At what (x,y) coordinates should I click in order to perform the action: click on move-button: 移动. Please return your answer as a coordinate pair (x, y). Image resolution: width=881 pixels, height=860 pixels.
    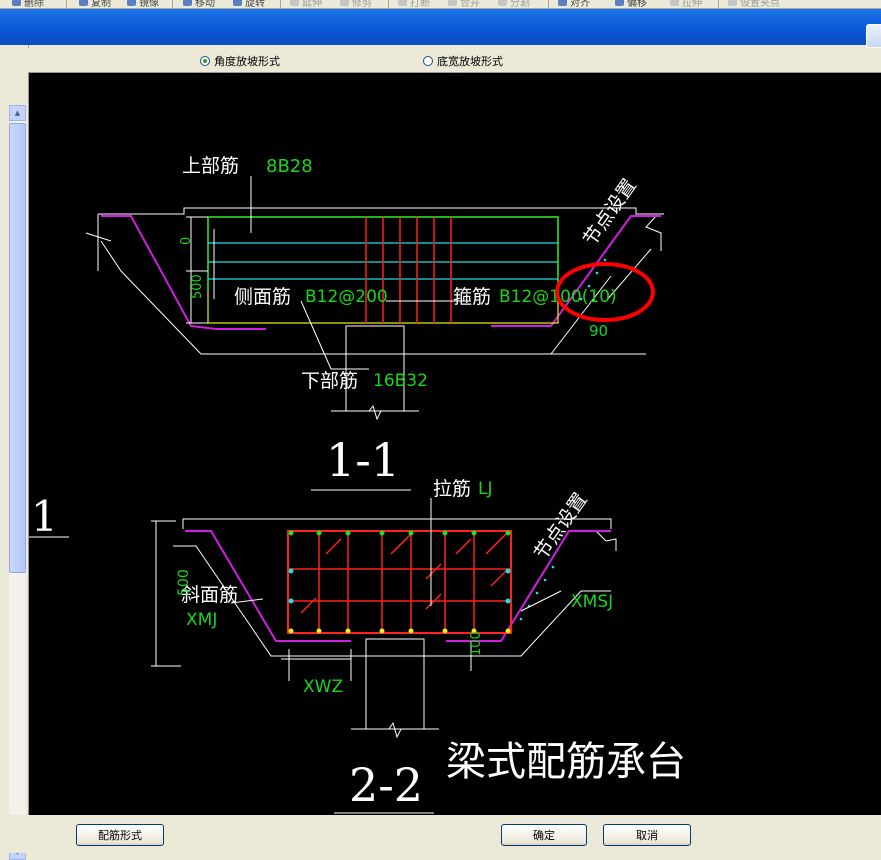
    Looking at the image, I should click on (199, 4).